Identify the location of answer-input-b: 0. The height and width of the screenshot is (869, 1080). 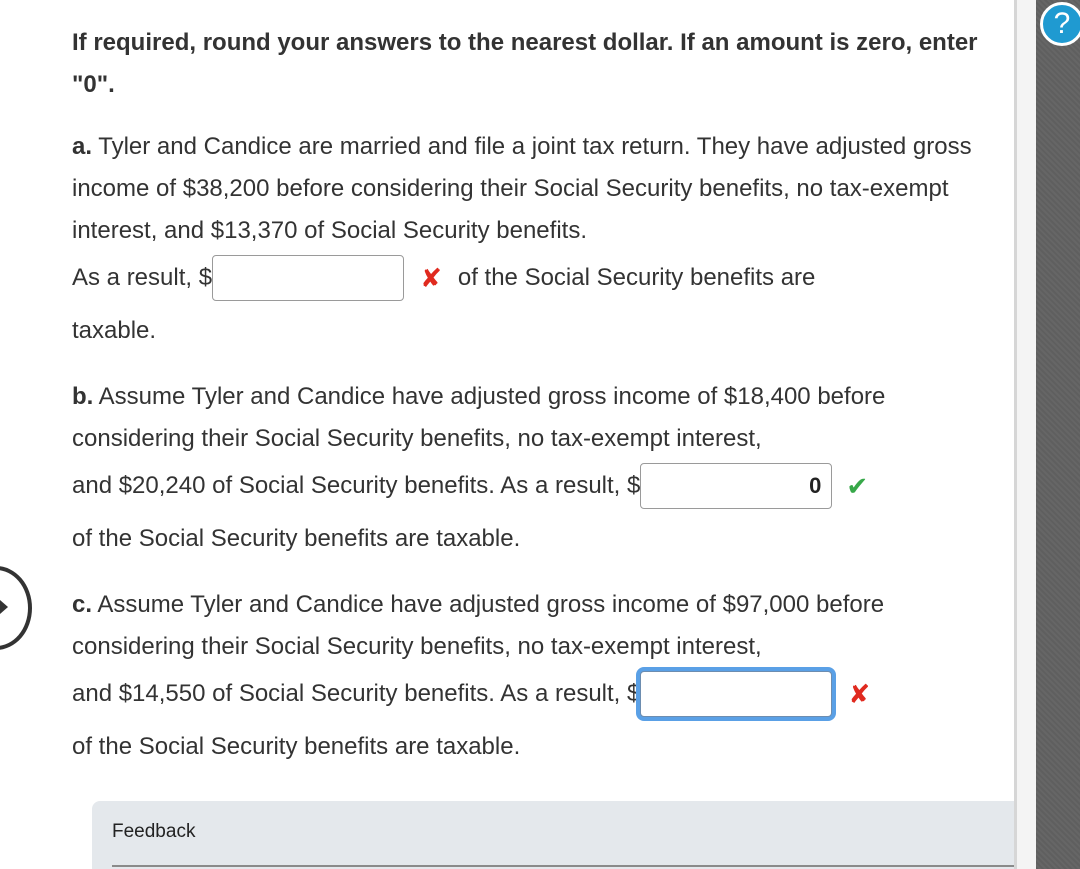
(736, 486).